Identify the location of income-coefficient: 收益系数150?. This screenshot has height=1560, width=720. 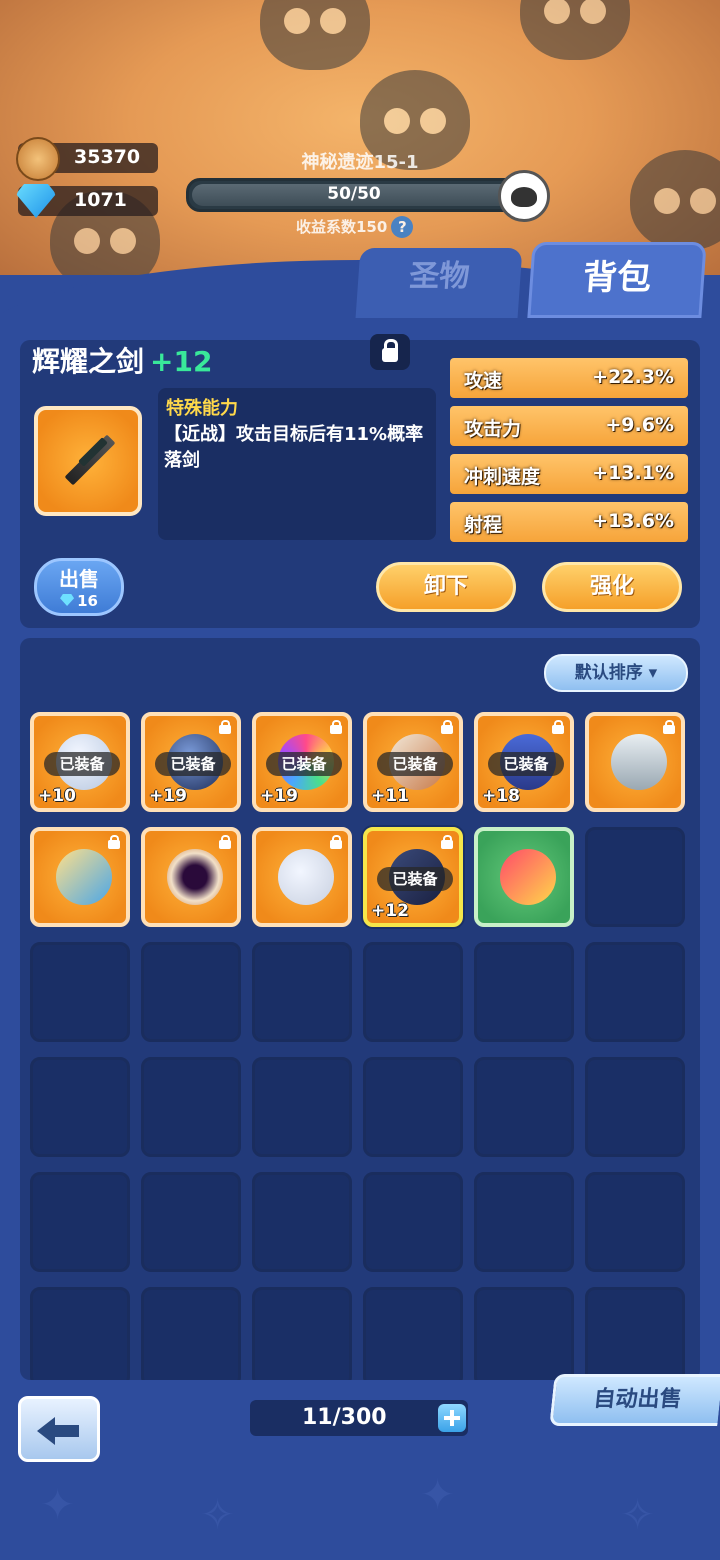
(355, 227).